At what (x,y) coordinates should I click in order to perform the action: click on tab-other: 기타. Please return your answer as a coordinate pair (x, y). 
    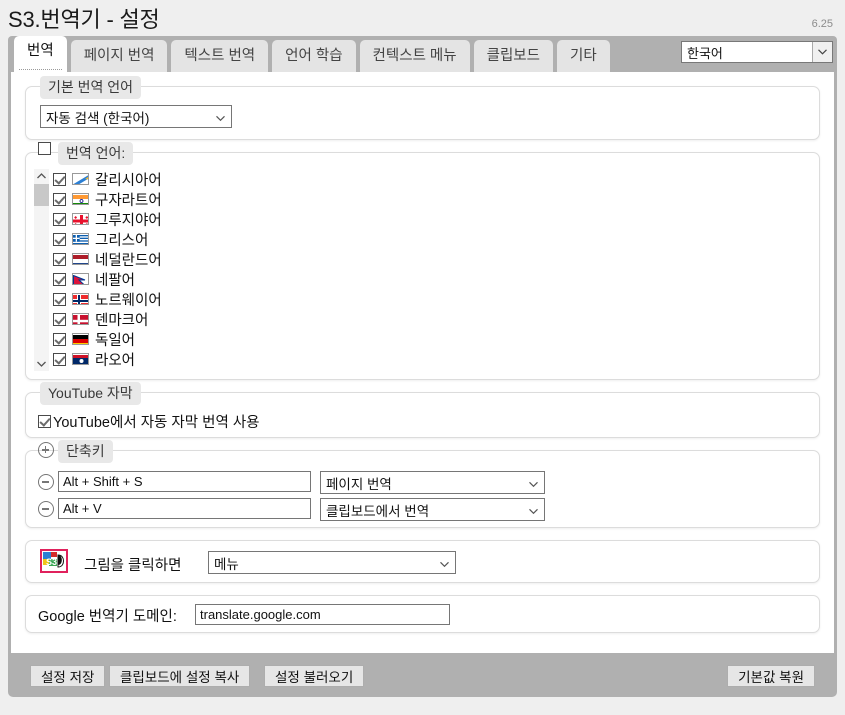
    Looking at the image, I should click on (583, 56).